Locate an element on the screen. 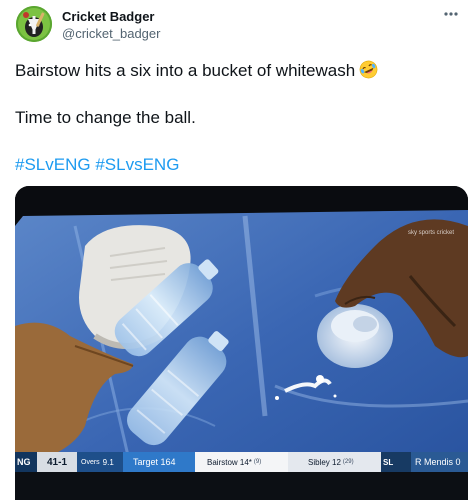 The image size is (468, 500). batting-team: NG is located at coordinates (26, 462).